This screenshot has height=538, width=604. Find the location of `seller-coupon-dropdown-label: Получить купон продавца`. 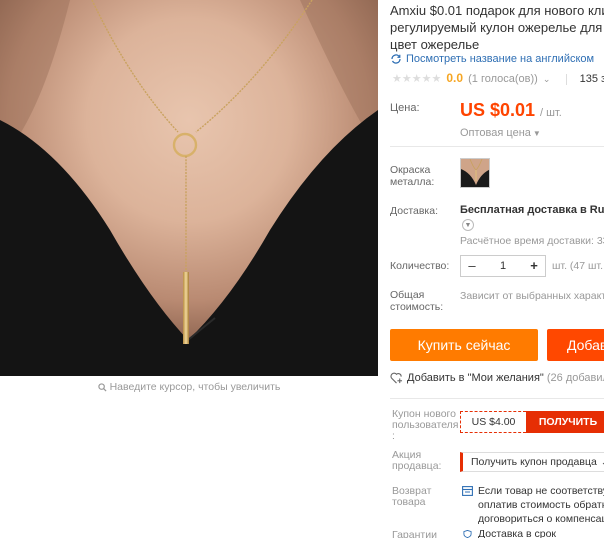

seller-coupon-dropdown-label: Получить купон продавца is located at coordinates (534, 462).